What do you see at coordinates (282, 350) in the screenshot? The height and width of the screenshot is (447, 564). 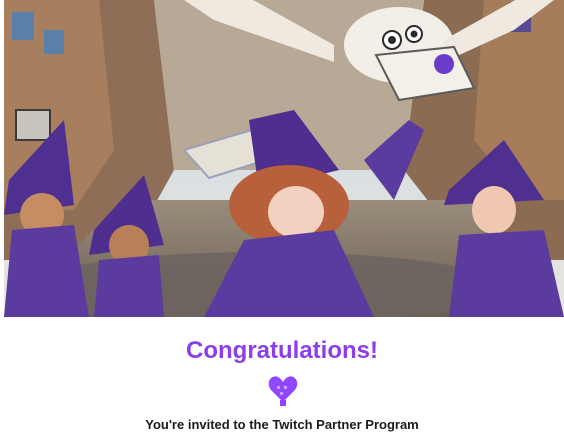 I see `congratulations-title: Congratulations!` at bounding box center [282, 350].